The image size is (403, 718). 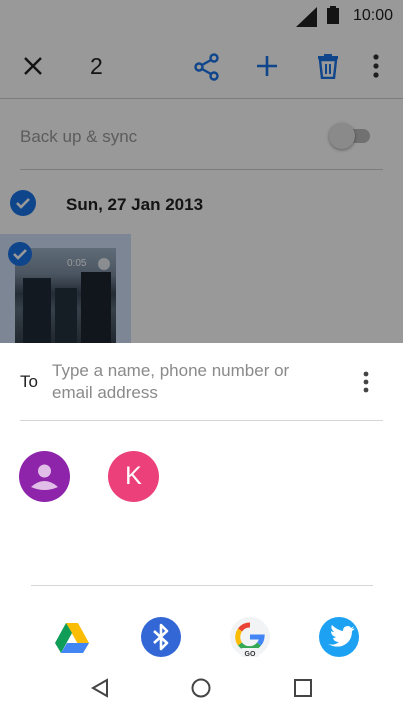 What do you see at coordinates (303, 688) in the screenshot?
I see `recent-apps-icon` at bounding box center [303, 688].